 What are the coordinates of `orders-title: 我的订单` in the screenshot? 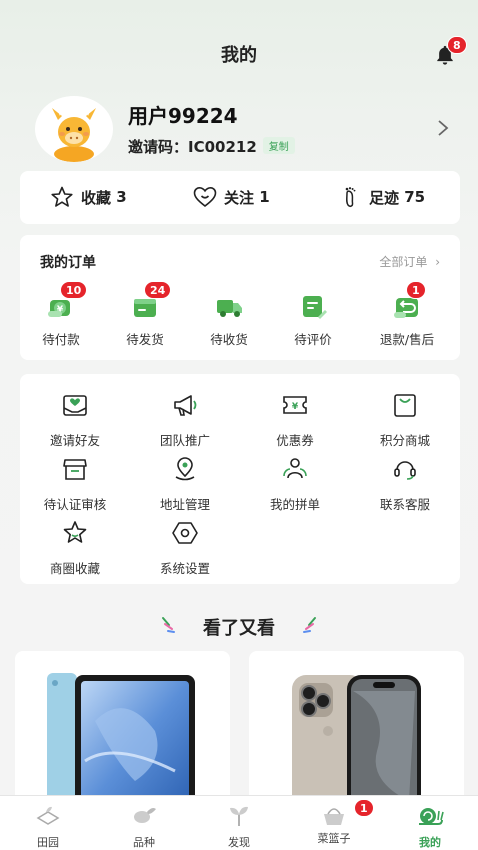 It's located at (68, 263).